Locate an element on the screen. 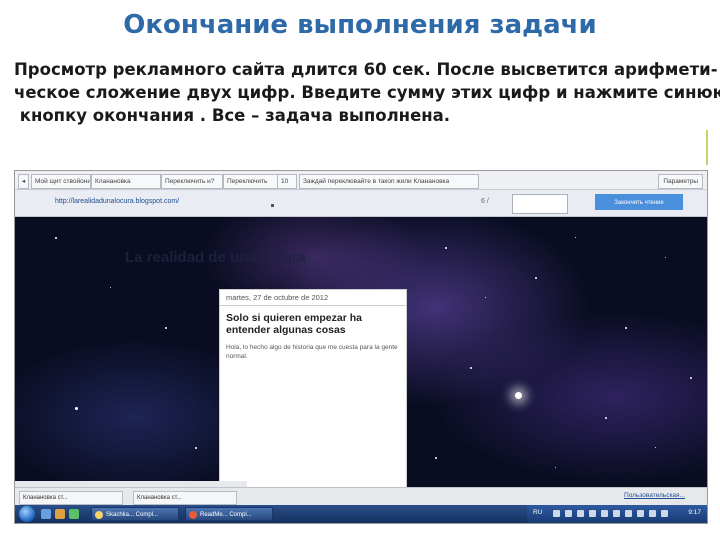  finish-button: Закончить чтение is located at coordinates (639, 202).